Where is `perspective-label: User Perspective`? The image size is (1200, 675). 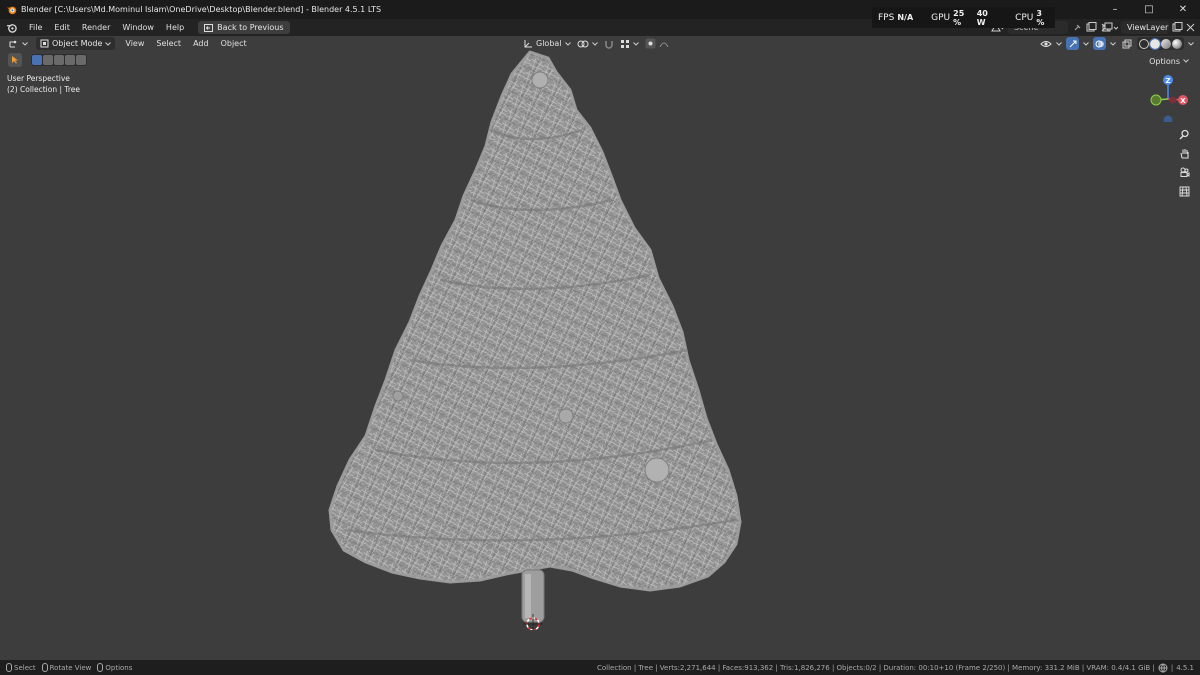
perspective-label: User Perspective is located at coordinates (38, 78).